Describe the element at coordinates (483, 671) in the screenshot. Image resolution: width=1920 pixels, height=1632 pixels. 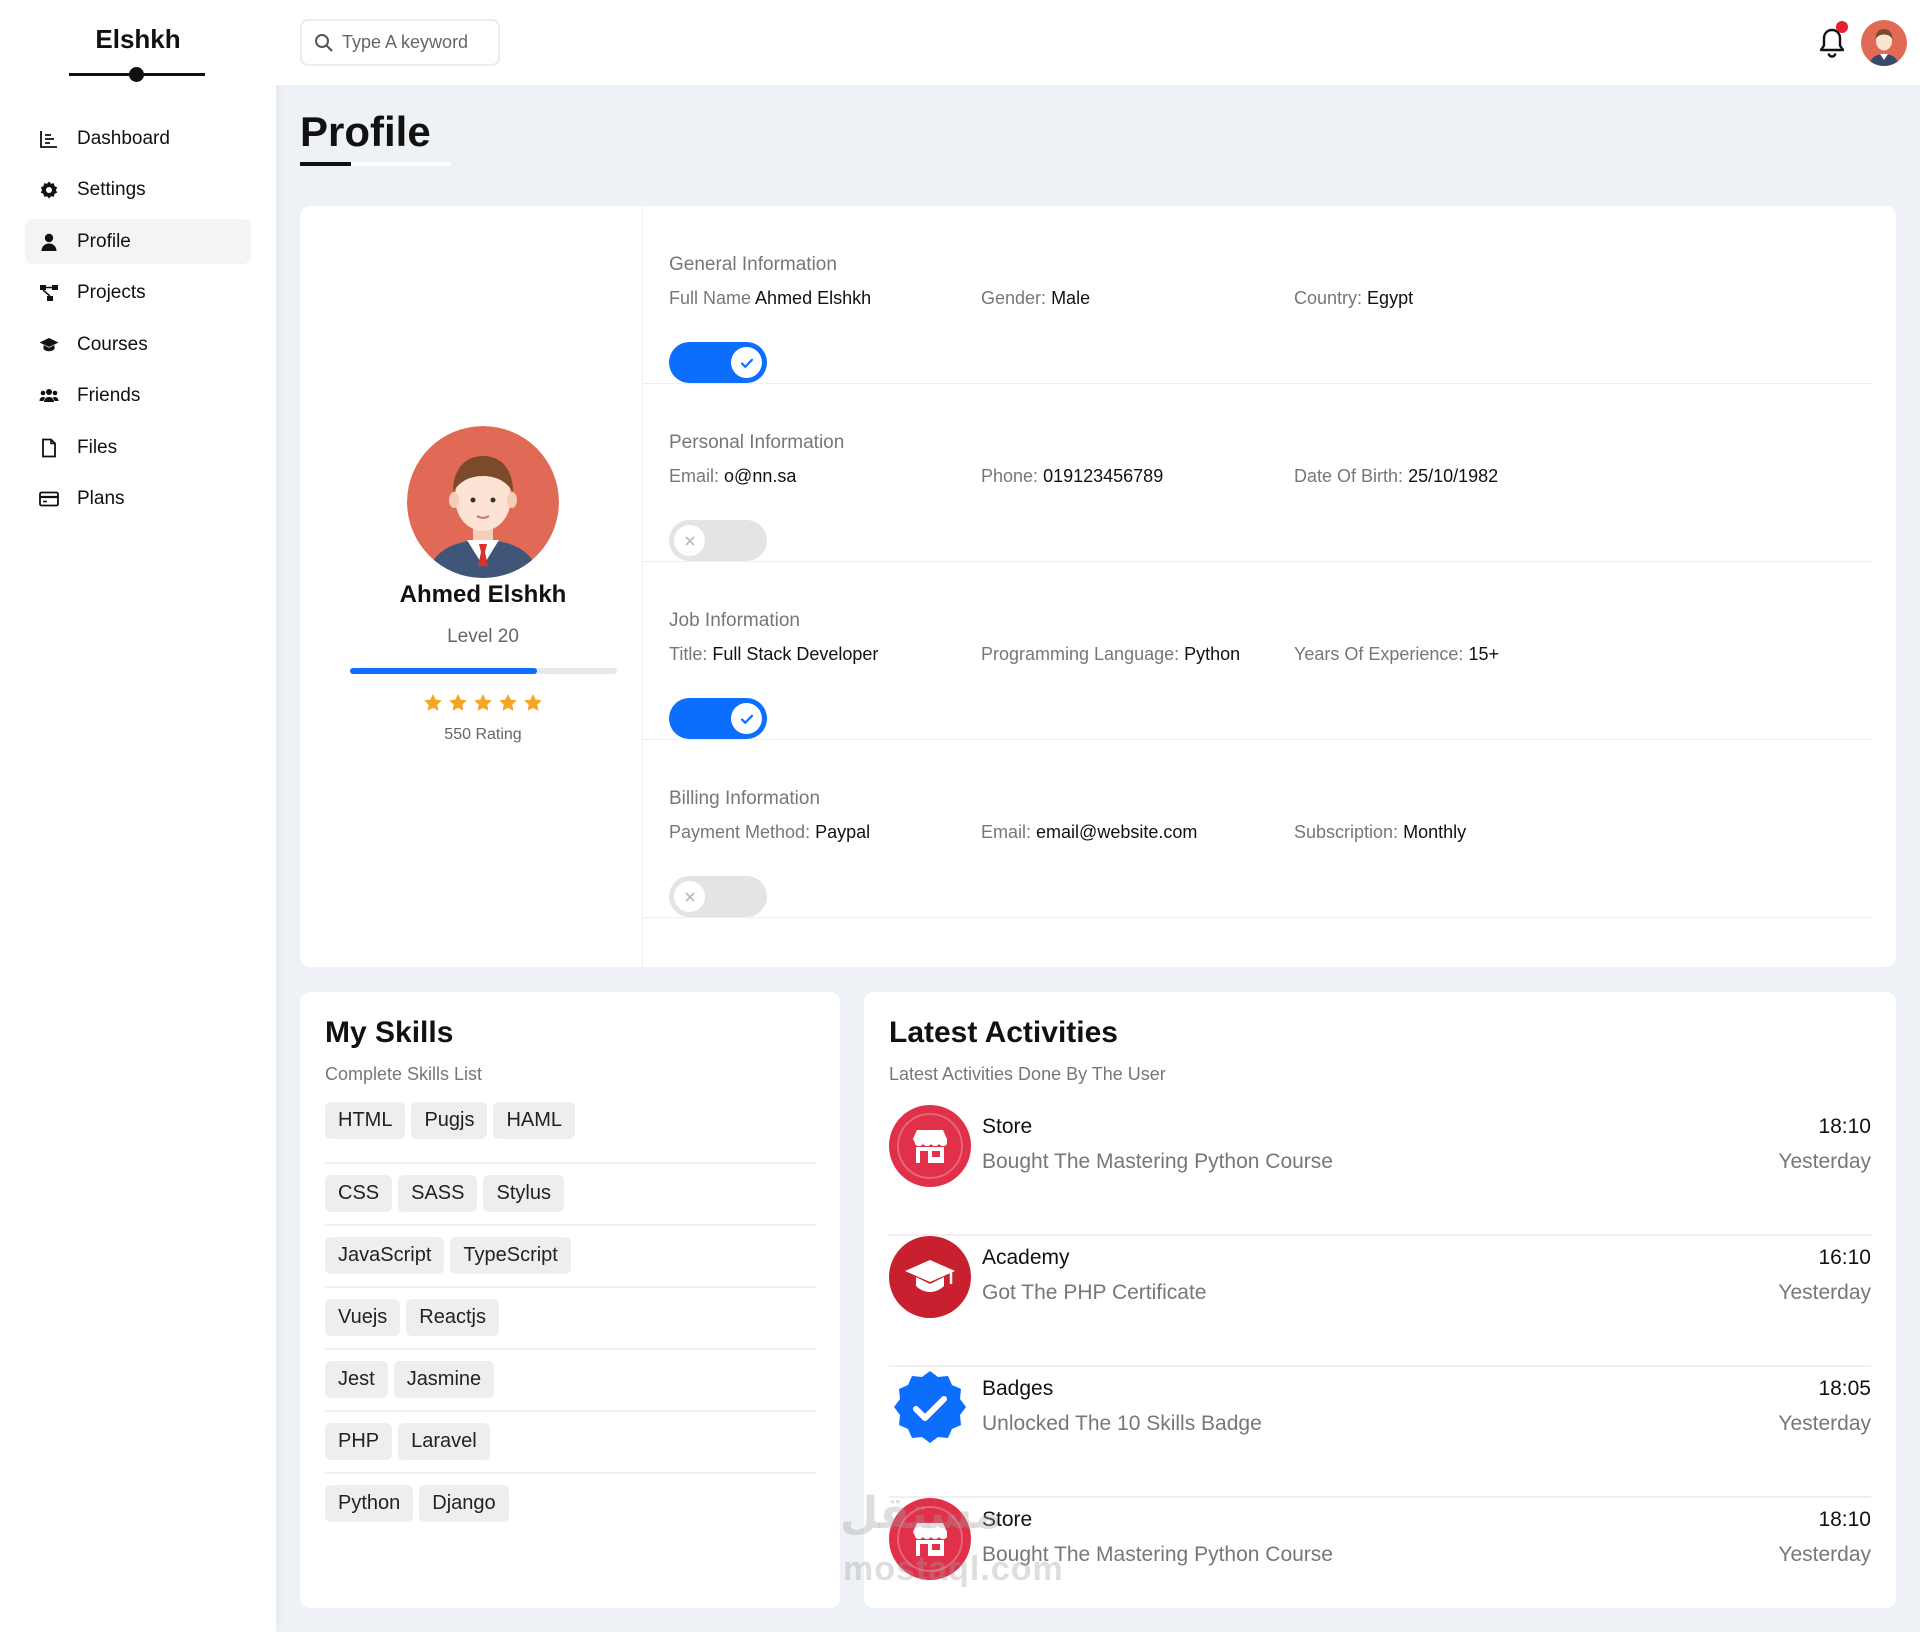
I see `level-progress-bar` at that location.